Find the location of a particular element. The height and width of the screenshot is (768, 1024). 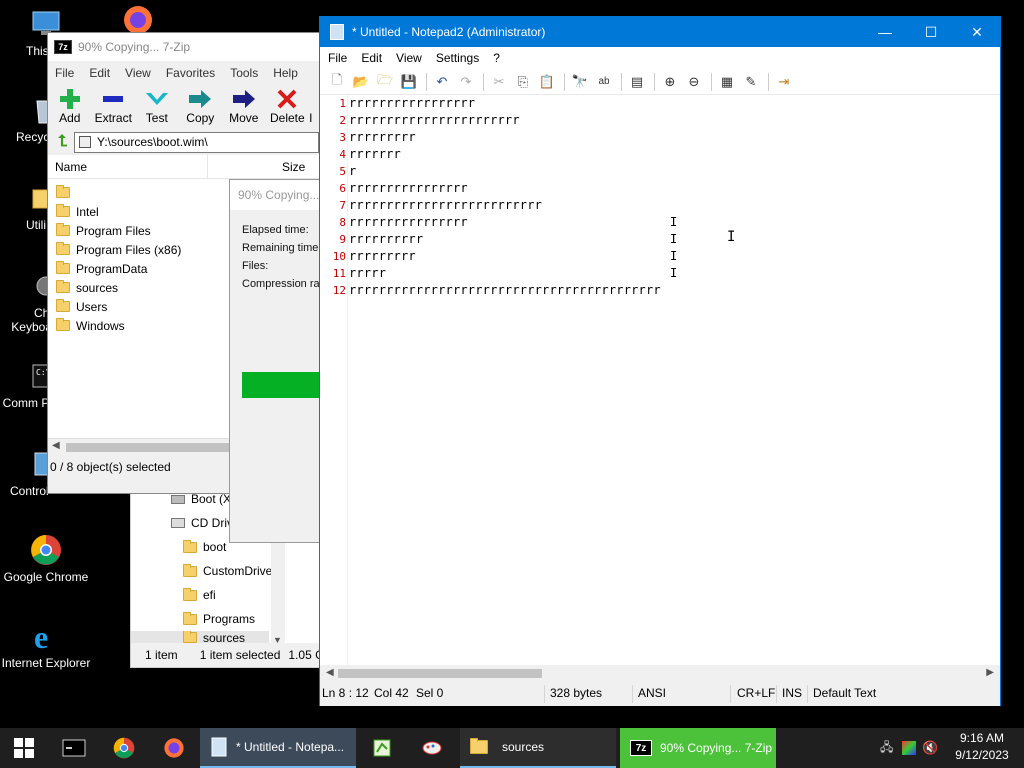

zoom-out-icon: ⊖ is located at coordinates (694, 82).